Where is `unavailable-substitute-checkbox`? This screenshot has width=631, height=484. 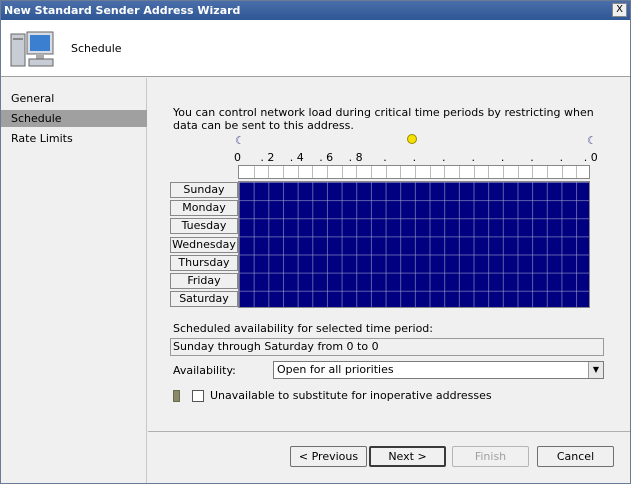 unavailable-substitute-checkbox is located at coordinates (198, 396).